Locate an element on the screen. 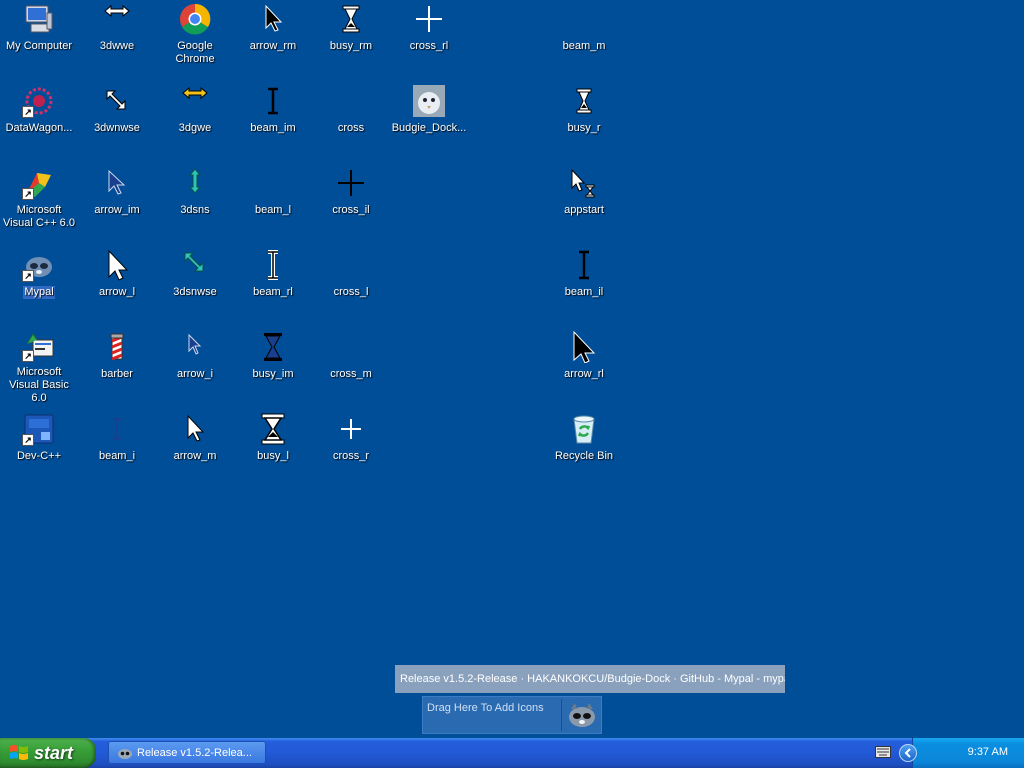  desktop-icon-cross: cross is located at coordinates (351, 120).